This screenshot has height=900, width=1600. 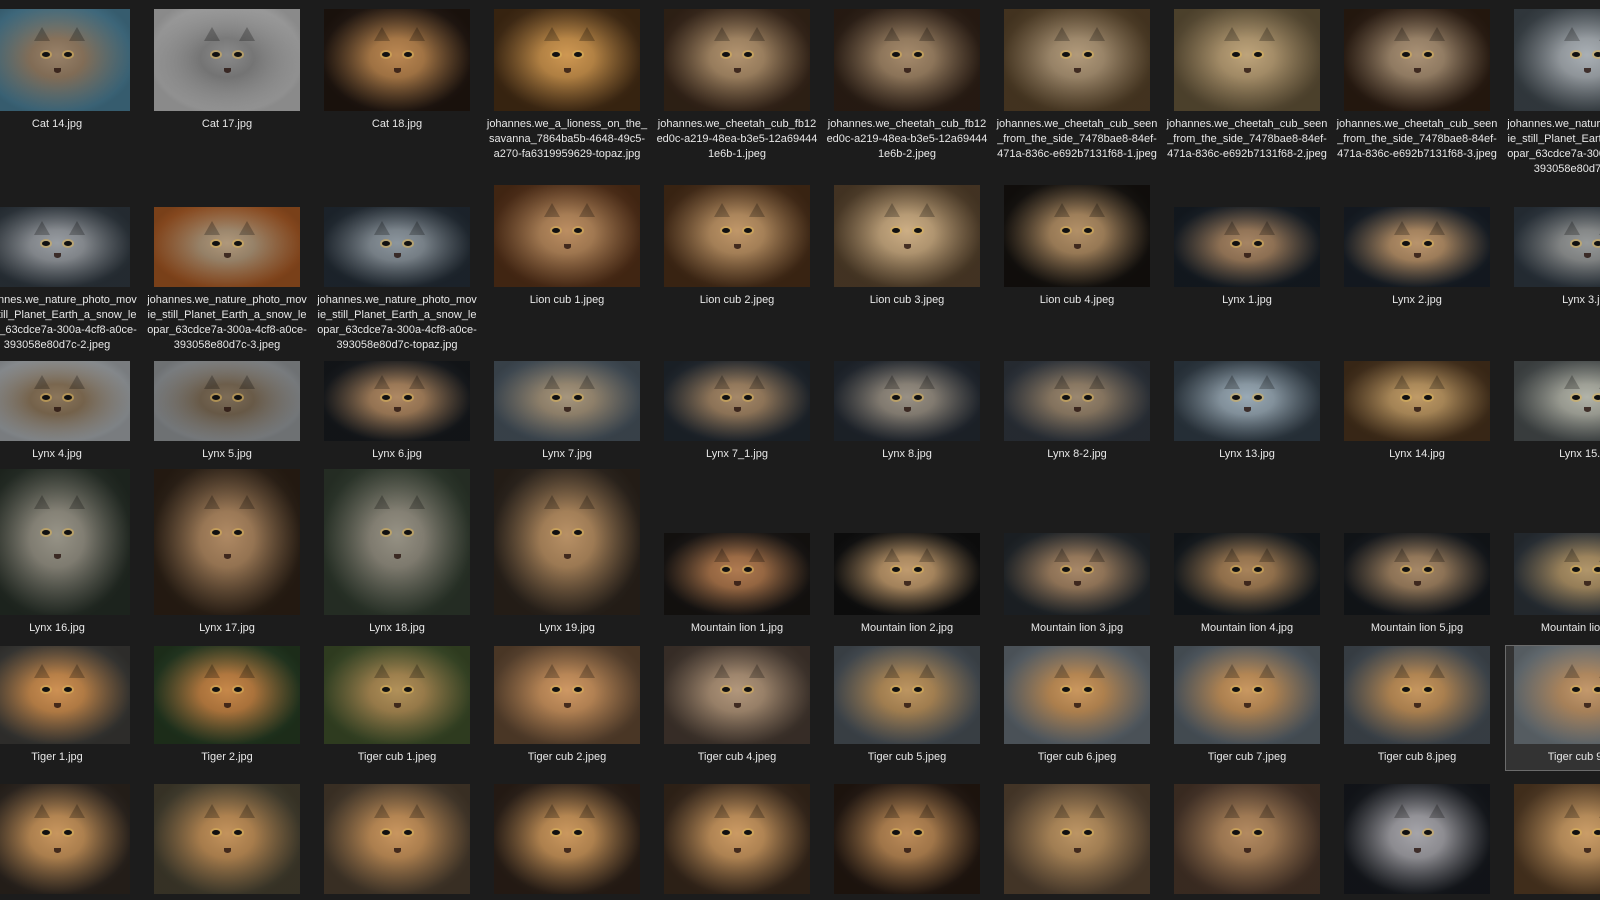 I want to click on file-tile: Lynx 3.jpg, so click(x=1553, y=270).